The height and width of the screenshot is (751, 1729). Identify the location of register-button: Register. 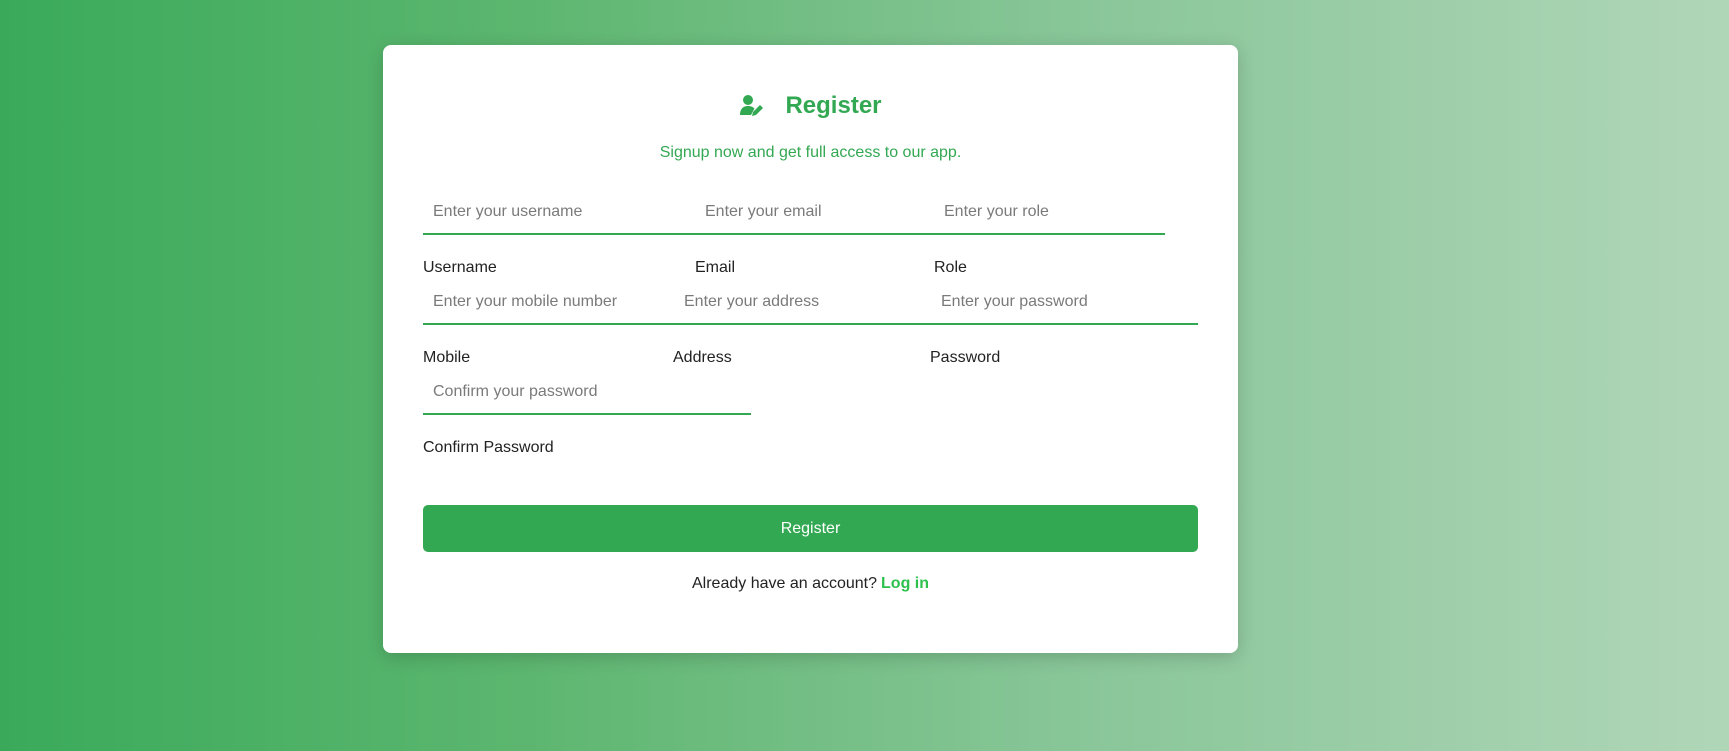
(810, 528).